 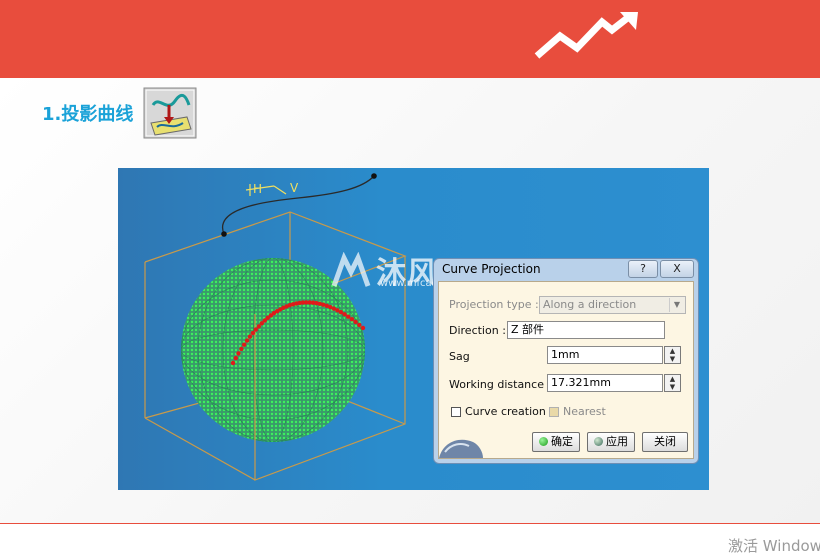 What do you see at coordinates (459, 356) in the screenshot?
I see `sag-label: Sag` at bounding box center [459, 356].